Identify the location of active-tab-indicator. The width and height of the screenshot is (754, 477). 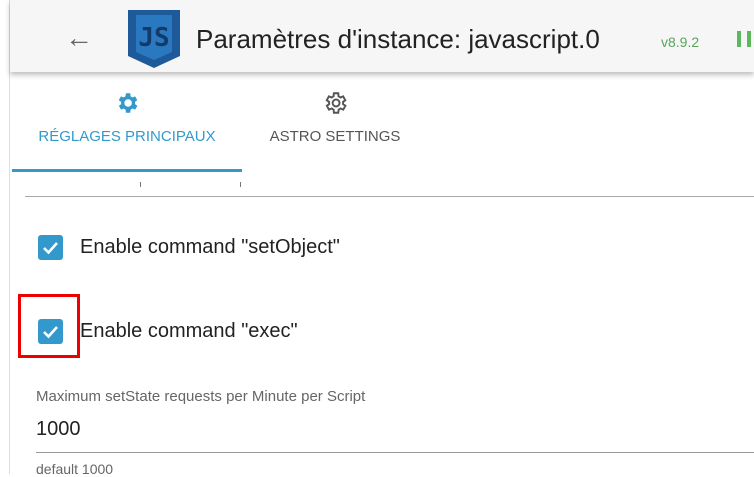
(127, 170).